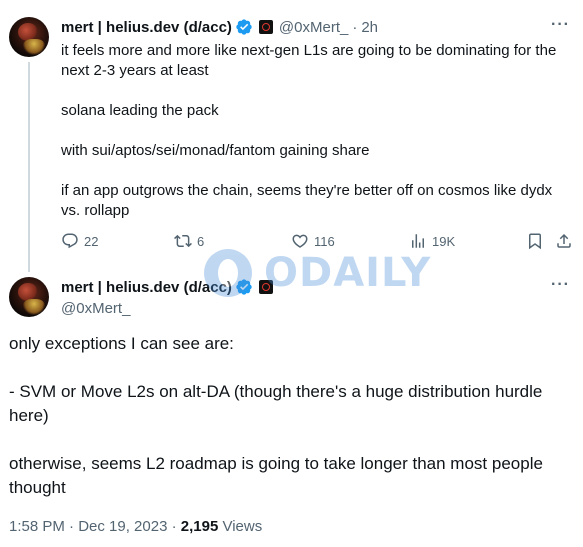 This screenshot has width=583, height=547. What do you see at coordinates (79, 241) in the screenshot?
I see `reply-button: 22` at bounding box center [79, 241].